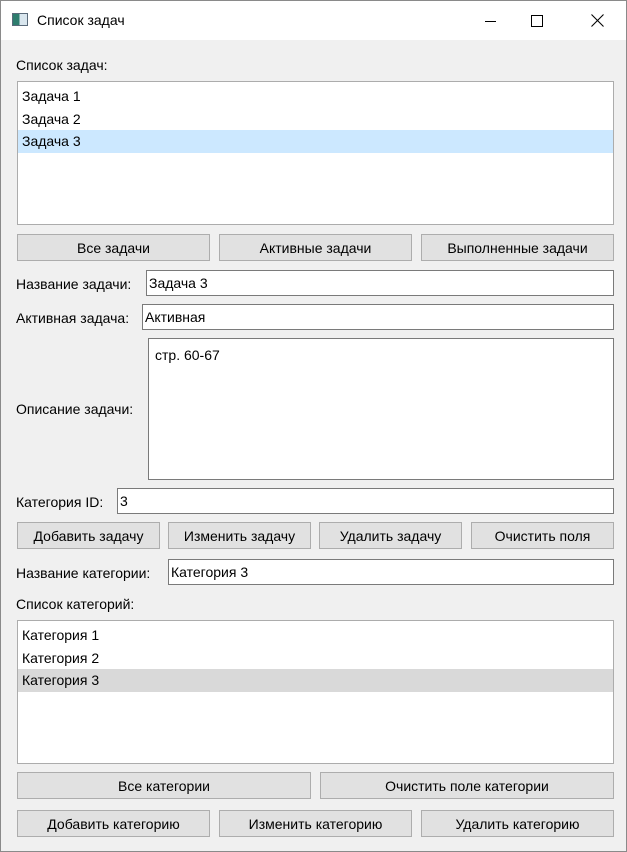 Image resolution: width=627 pixels, height=852 pixels. I want to click on category-id-field: 3, so click(365, 501).